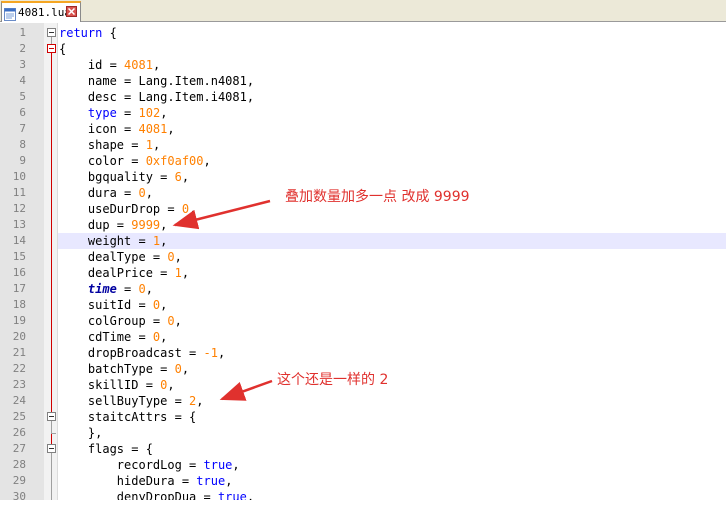 This screenshot has height=505, width=726. I want to click on line-number: 22, so click(19, 368).